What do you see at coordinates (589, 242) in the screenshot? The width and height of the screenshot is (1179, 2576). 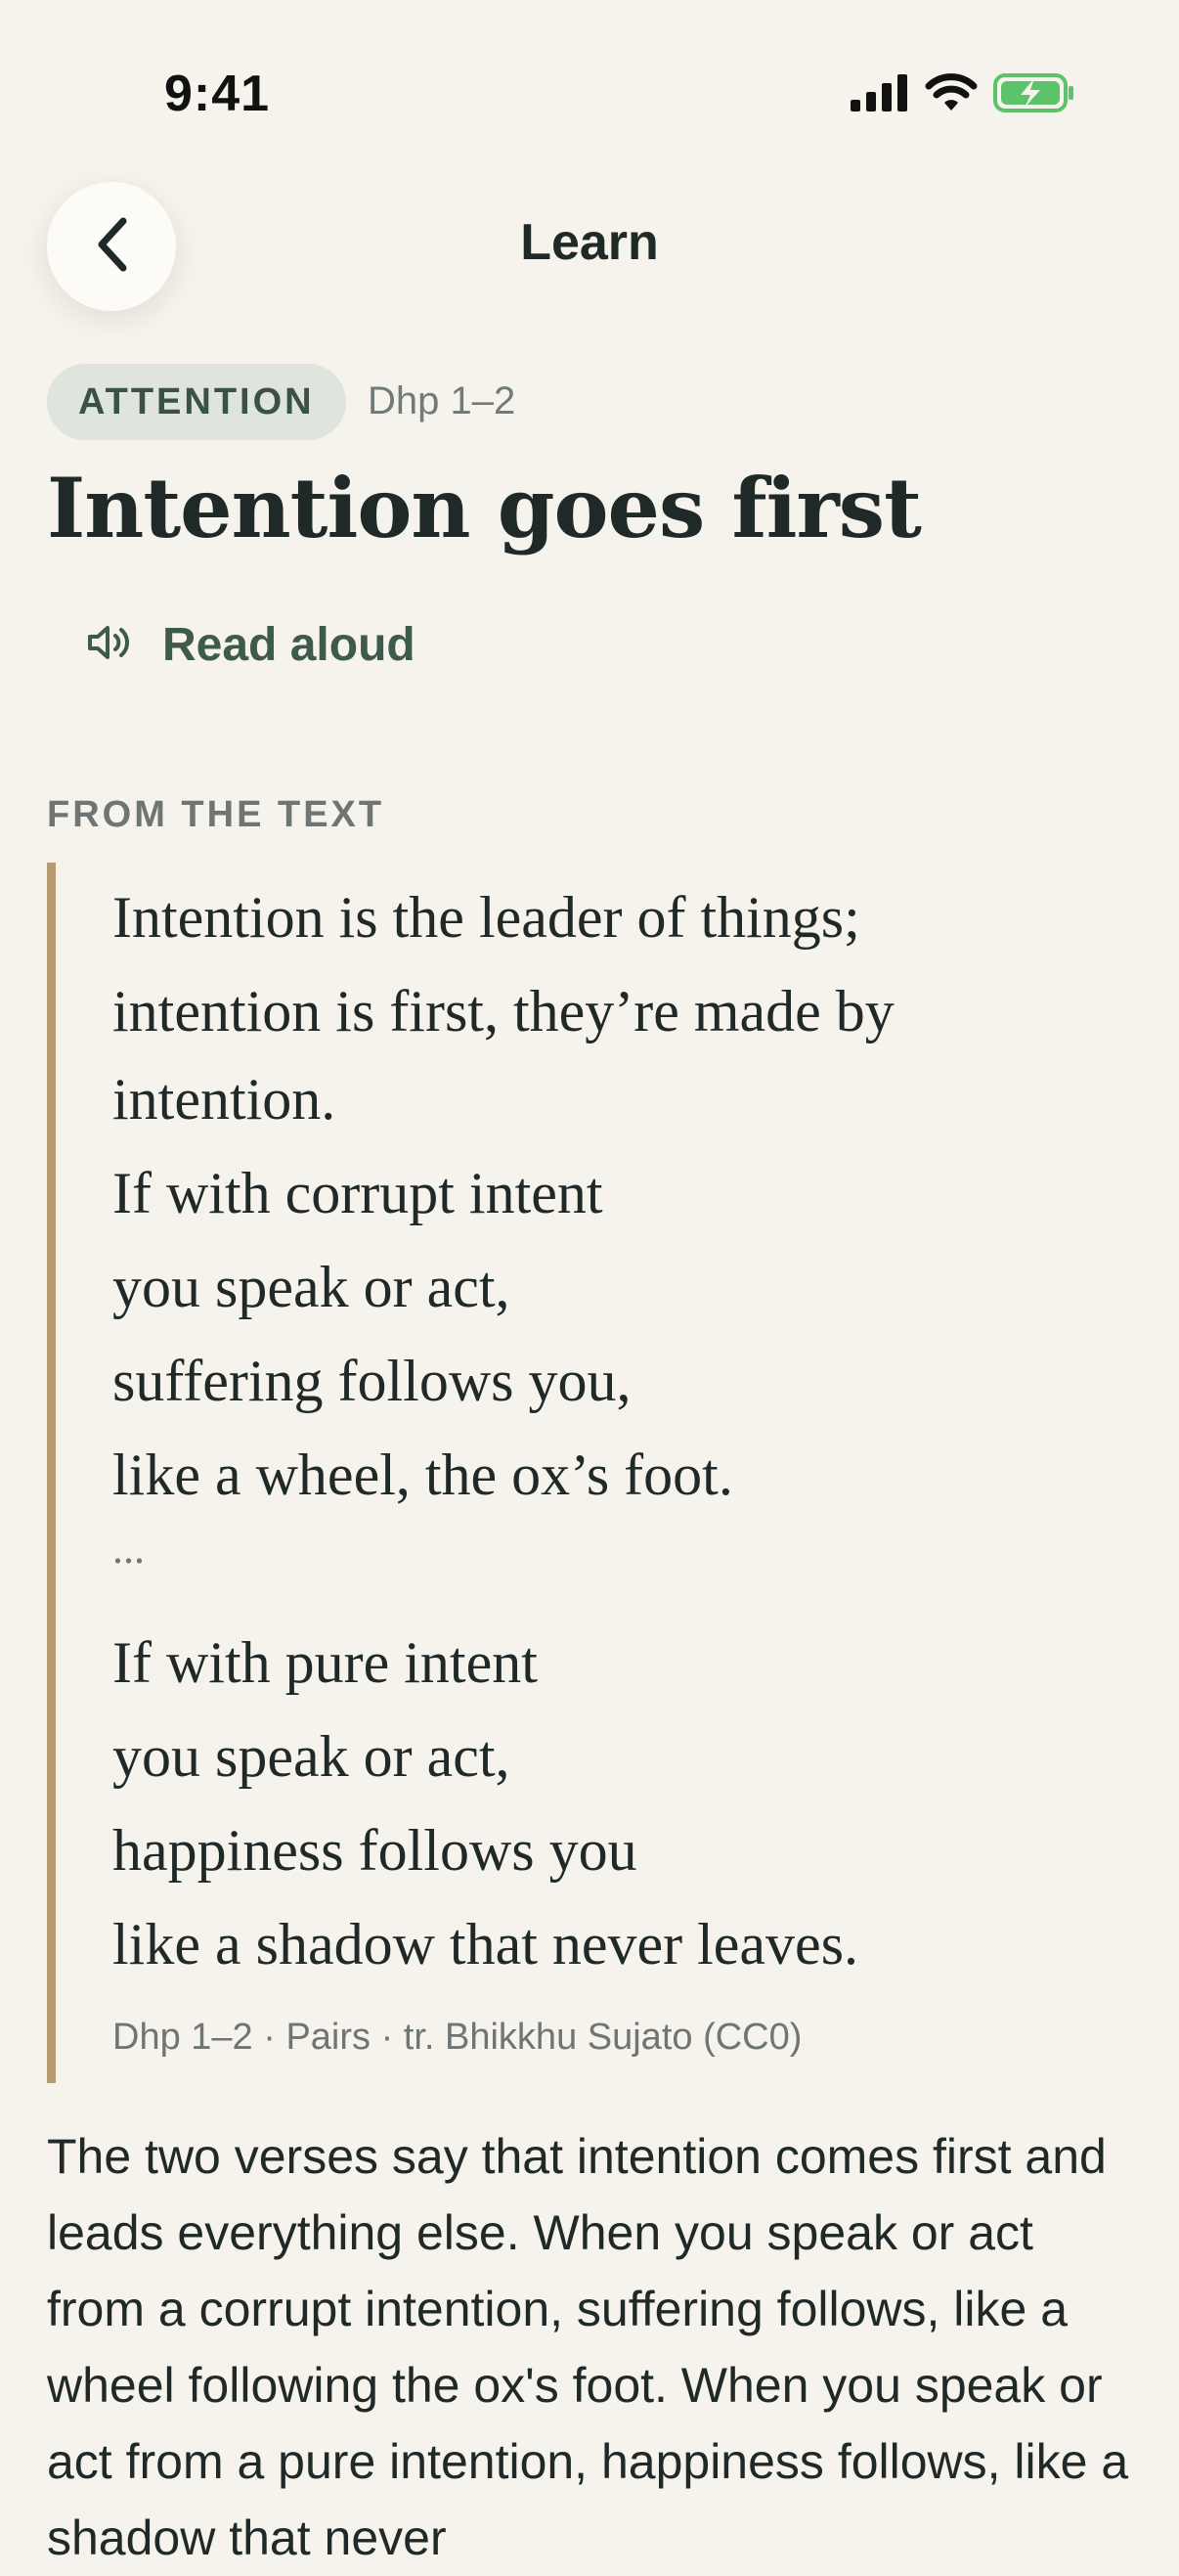 I see `page-title: Learn` at bounding box center [589, 242].